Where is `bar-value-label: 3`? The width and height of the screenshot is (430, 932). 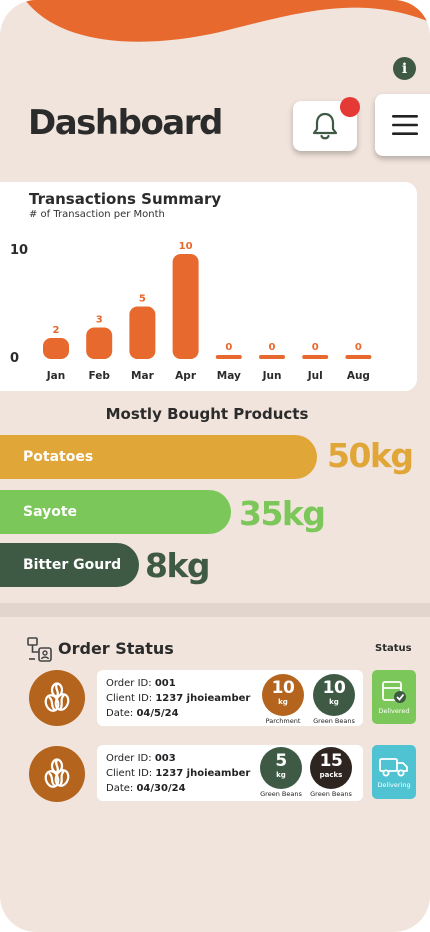 bar-value-label: 3 is located at coordinates (99, 320).